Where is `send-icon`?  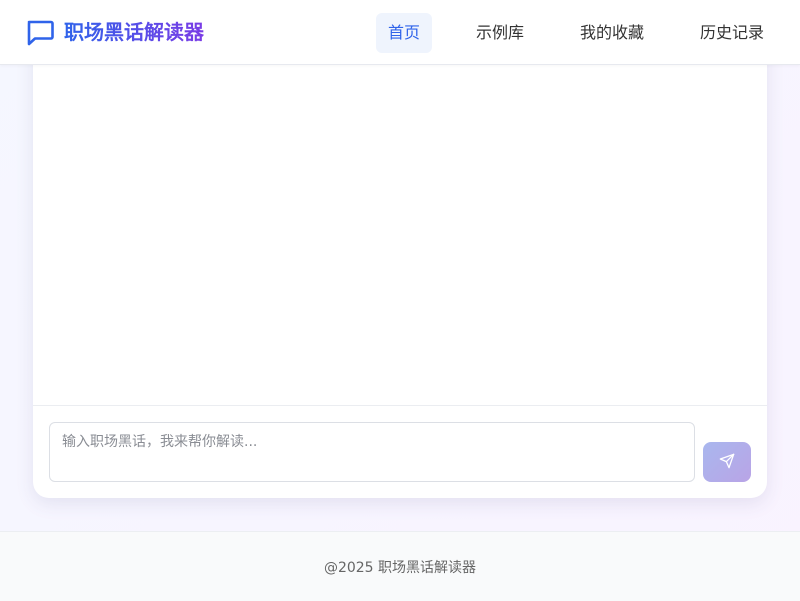 send-icon is located at coordinates (727, 462).